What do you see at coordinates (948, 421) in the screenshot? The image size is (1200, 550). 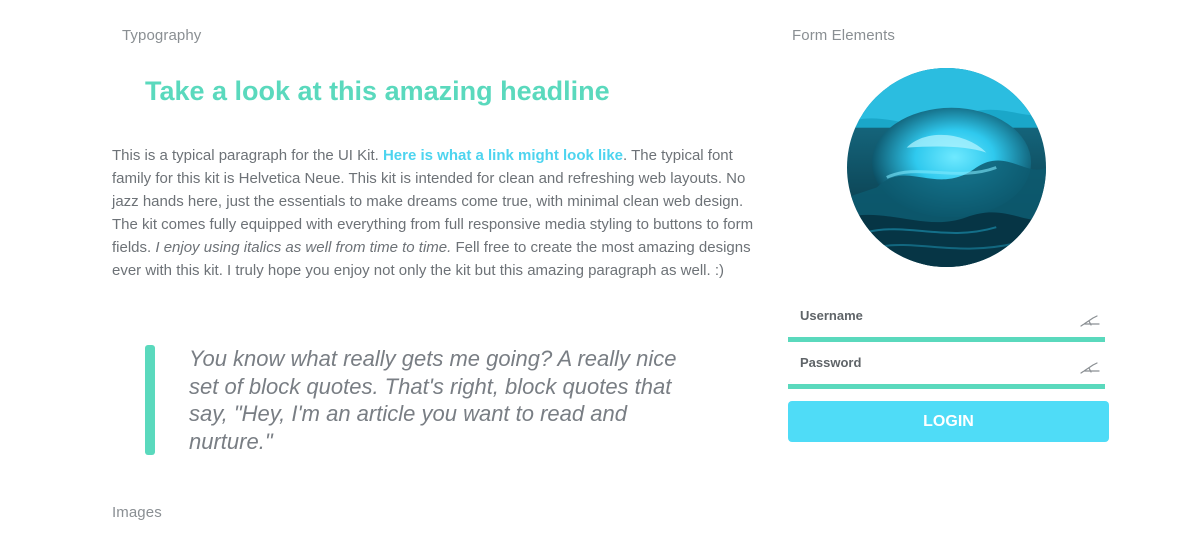 I see `login-button: LOGIN` at bounding box center [948, 421].